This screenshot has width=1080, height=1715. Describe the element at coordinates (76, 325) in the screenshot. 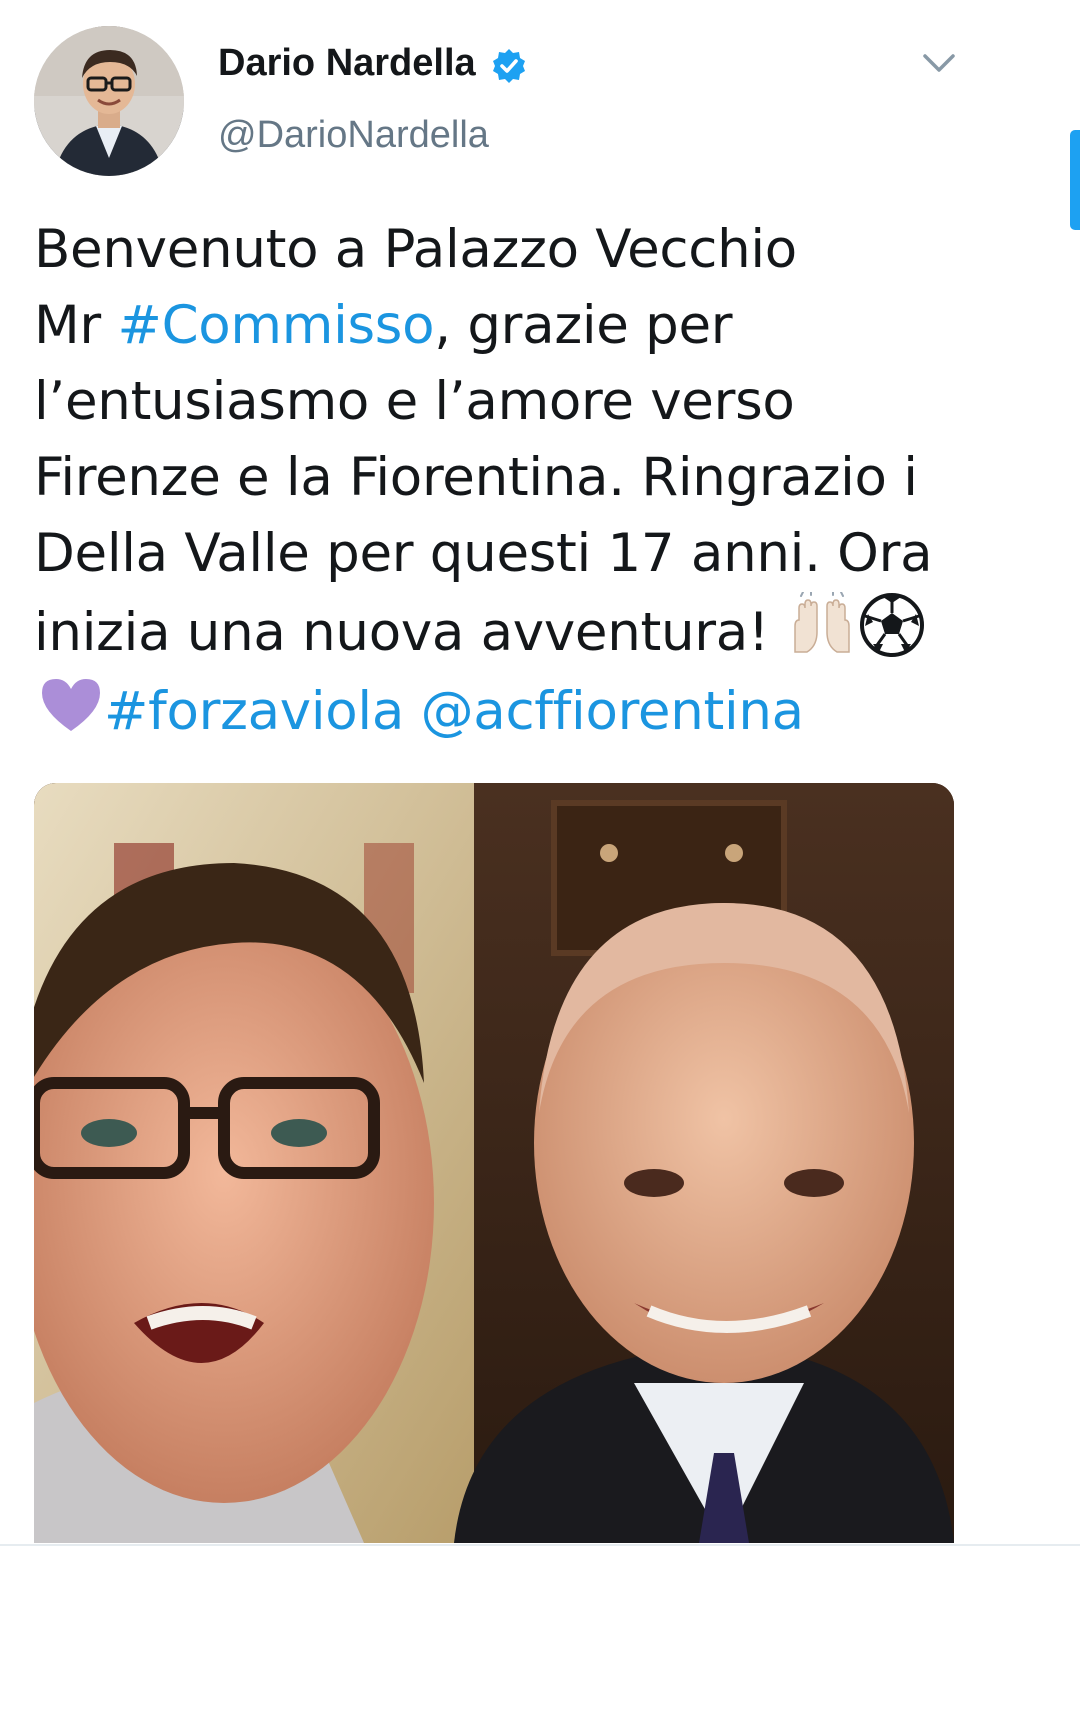

I see `tweet-text-segment: Mr` at that location.